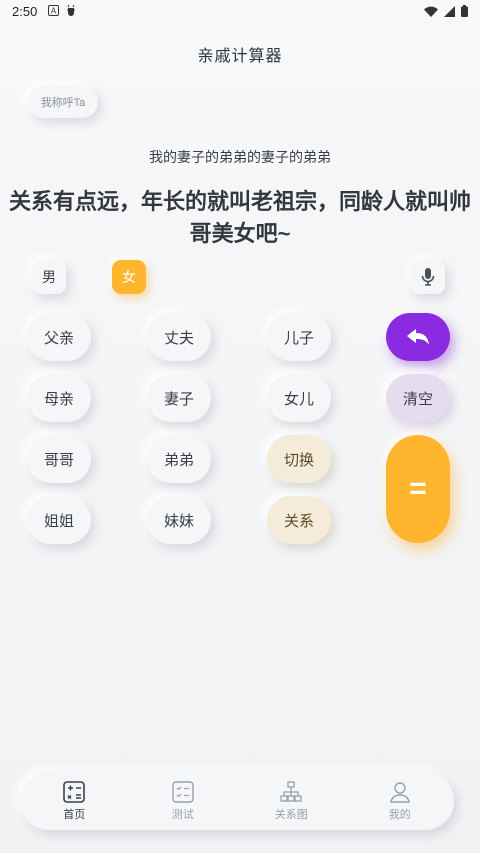 This screenshot has width=480, height=853. What do you see at coordinates (431, 11) in the screenshot?
I see `wifi-icon` at bounding box center [431, 11].